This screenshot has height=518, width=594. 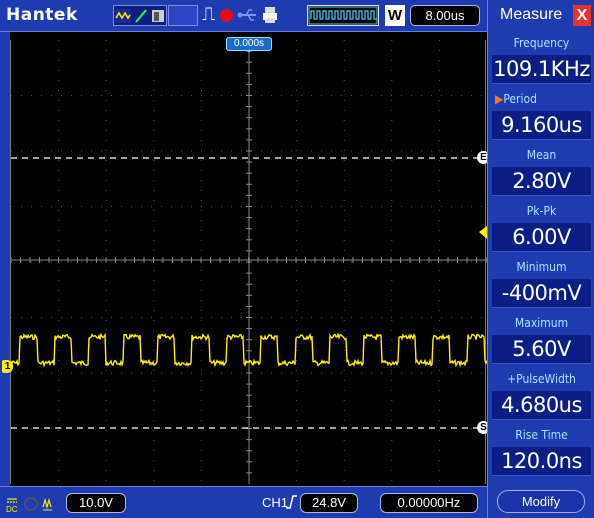 I want to click on brand-logo: Hantek, so click(x=42, y=15).